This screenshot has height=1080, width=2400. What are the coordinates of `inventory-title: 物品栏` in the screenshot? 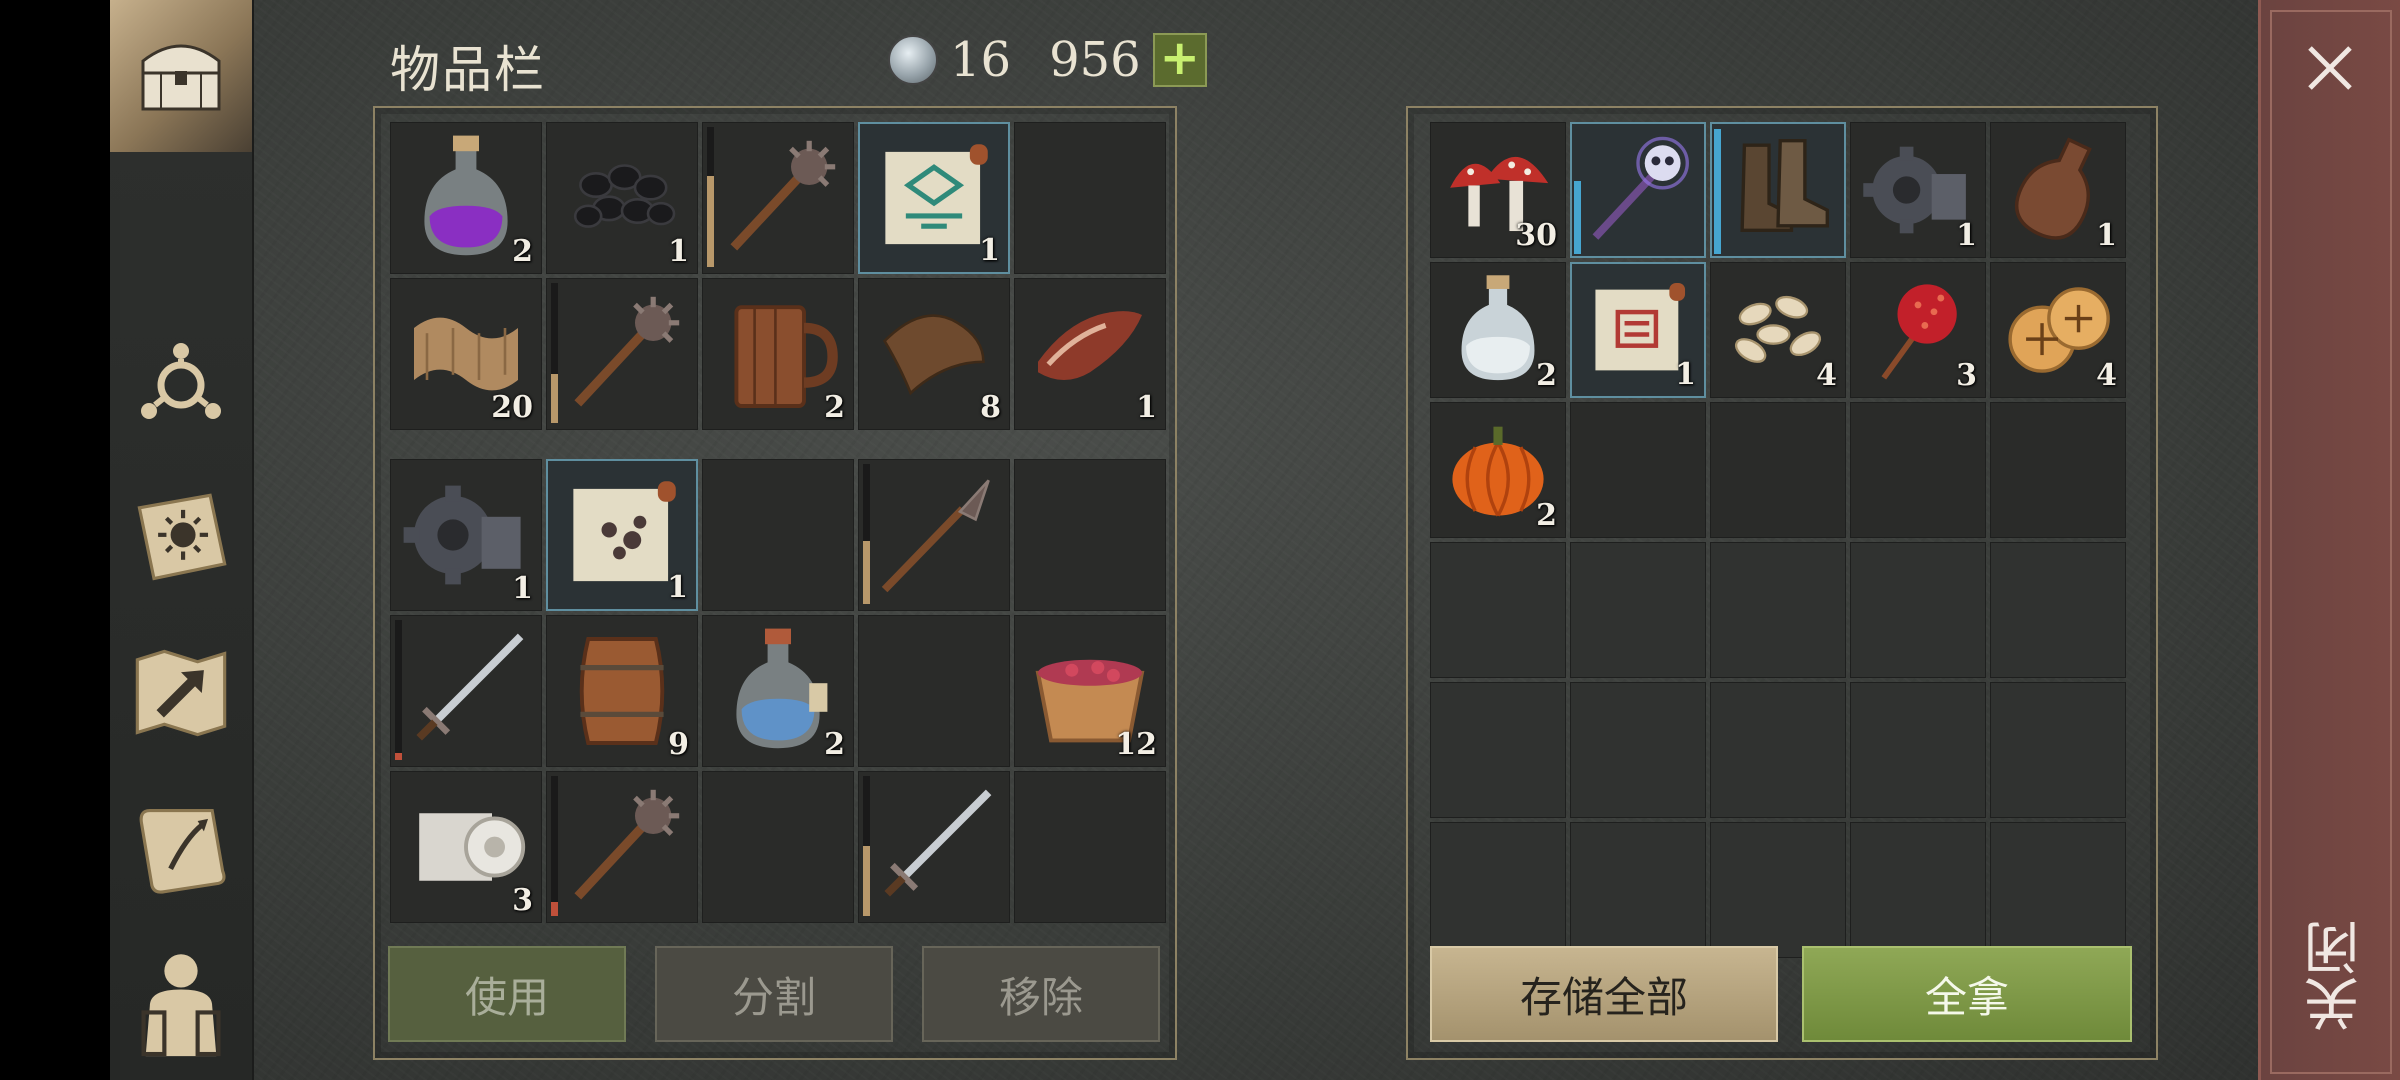 It's located at (468, 70).